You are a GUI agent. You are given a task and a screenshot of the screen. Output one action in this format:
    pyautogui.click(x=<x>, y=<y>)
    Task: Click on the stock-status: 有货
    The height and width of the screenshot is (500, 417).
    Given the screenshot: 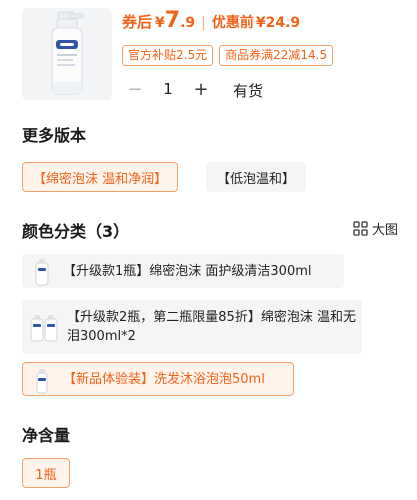 What is the action you would take?
    pyautogui.click(x=248, y=91)
    